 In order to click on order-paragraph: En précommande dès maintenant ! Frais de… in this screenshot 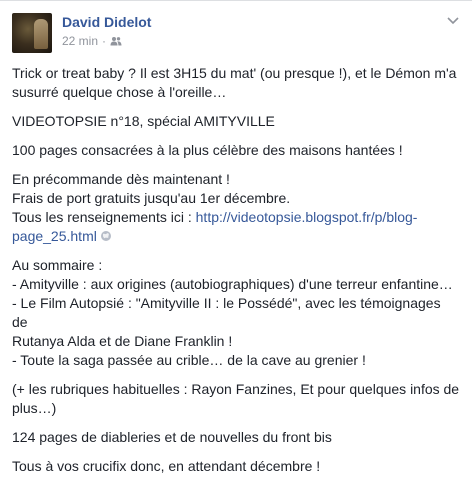, I will do `click(236, 208)`.